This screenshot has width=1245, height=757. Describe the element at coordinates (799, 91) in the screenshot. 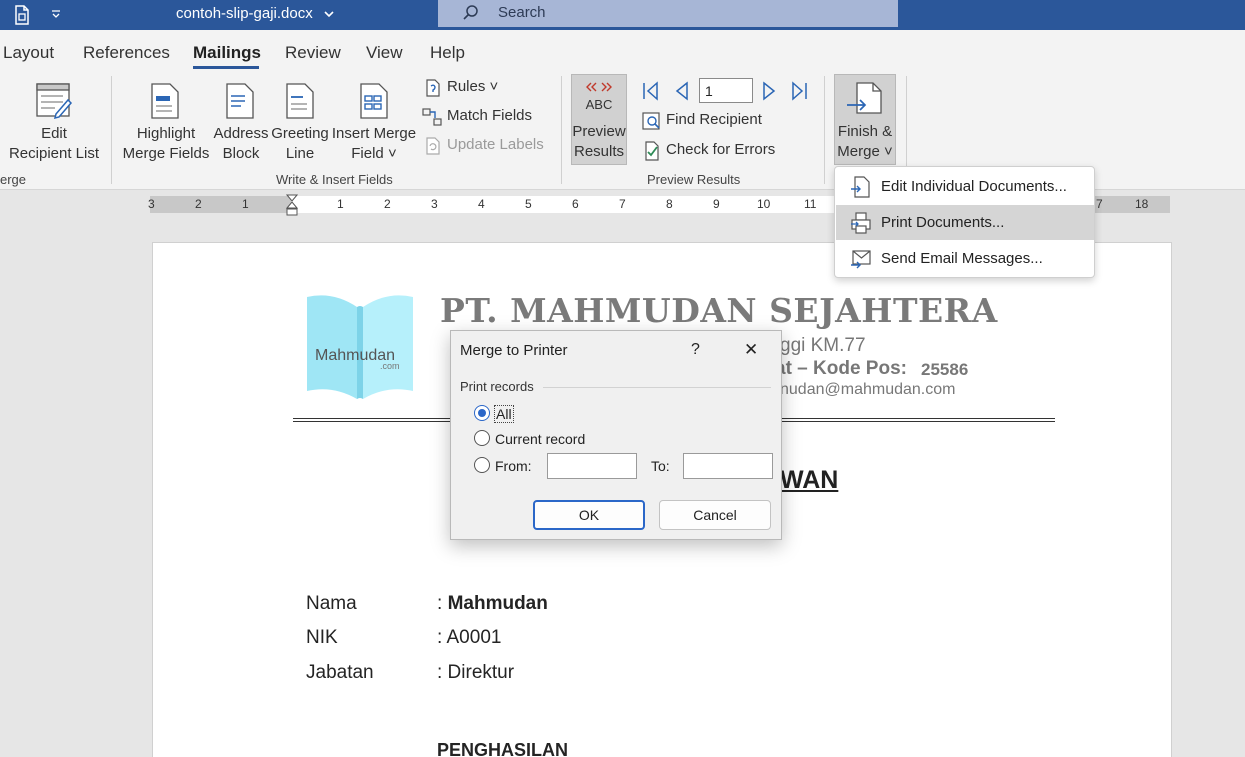

I see `last-record-icon` at that location.